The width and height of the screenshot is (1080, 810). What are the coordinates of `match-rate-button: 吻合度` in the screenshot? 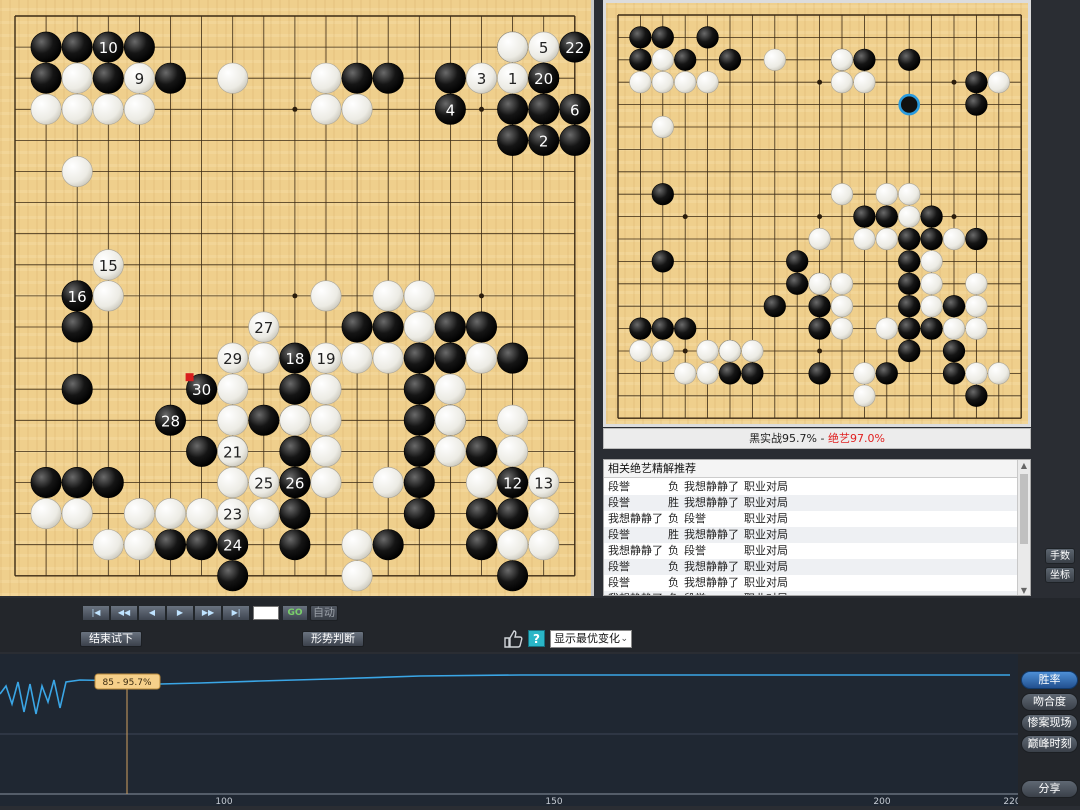 It's located at (1049, 702).